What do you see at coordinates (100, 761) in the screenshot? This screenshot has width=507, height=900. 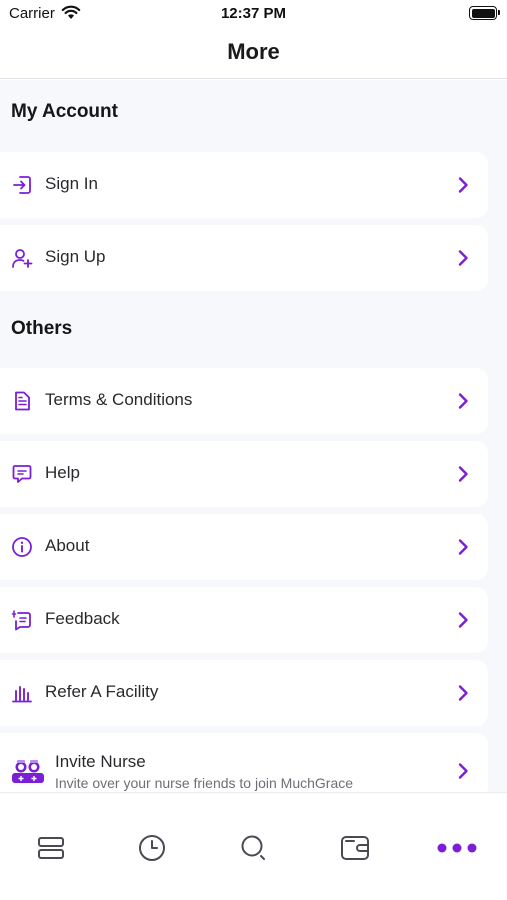 I see `menu-item-label: Invite Nurse` at bounding box center [100, 761].